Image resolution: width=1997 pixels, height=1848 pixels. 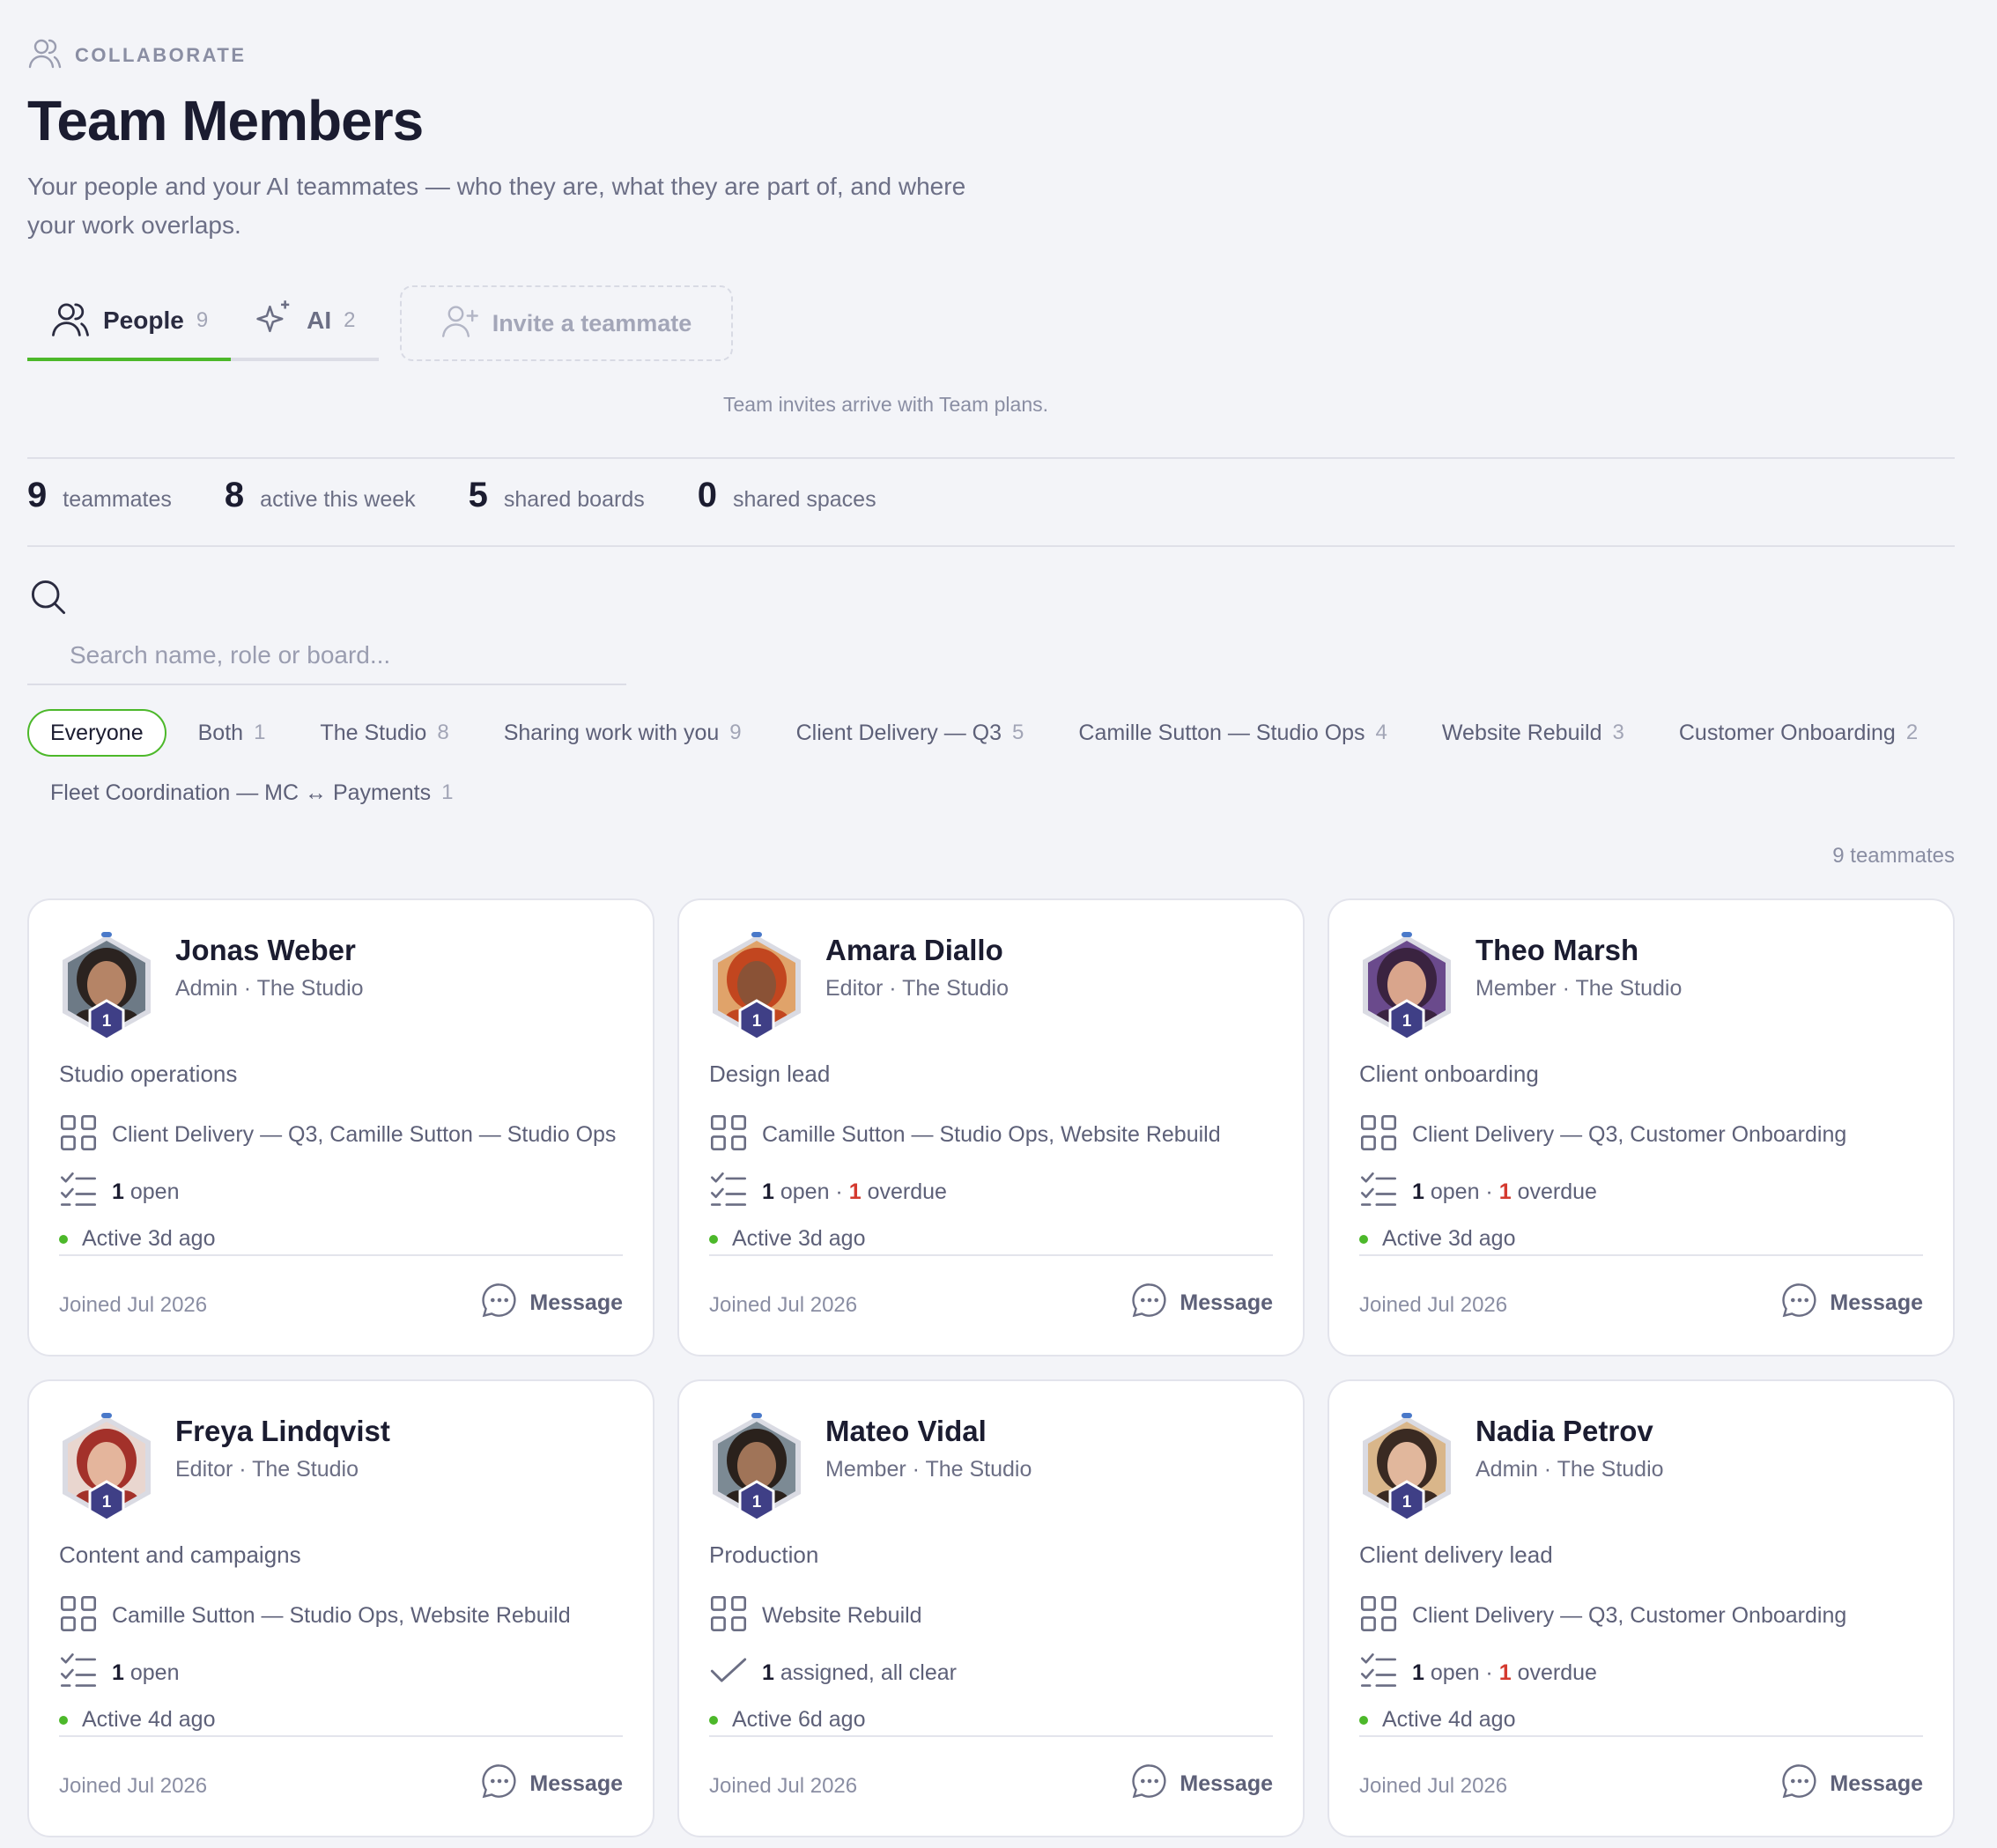 I want to click on filter-chip-both: Both 1, so click(x=232, y=733).